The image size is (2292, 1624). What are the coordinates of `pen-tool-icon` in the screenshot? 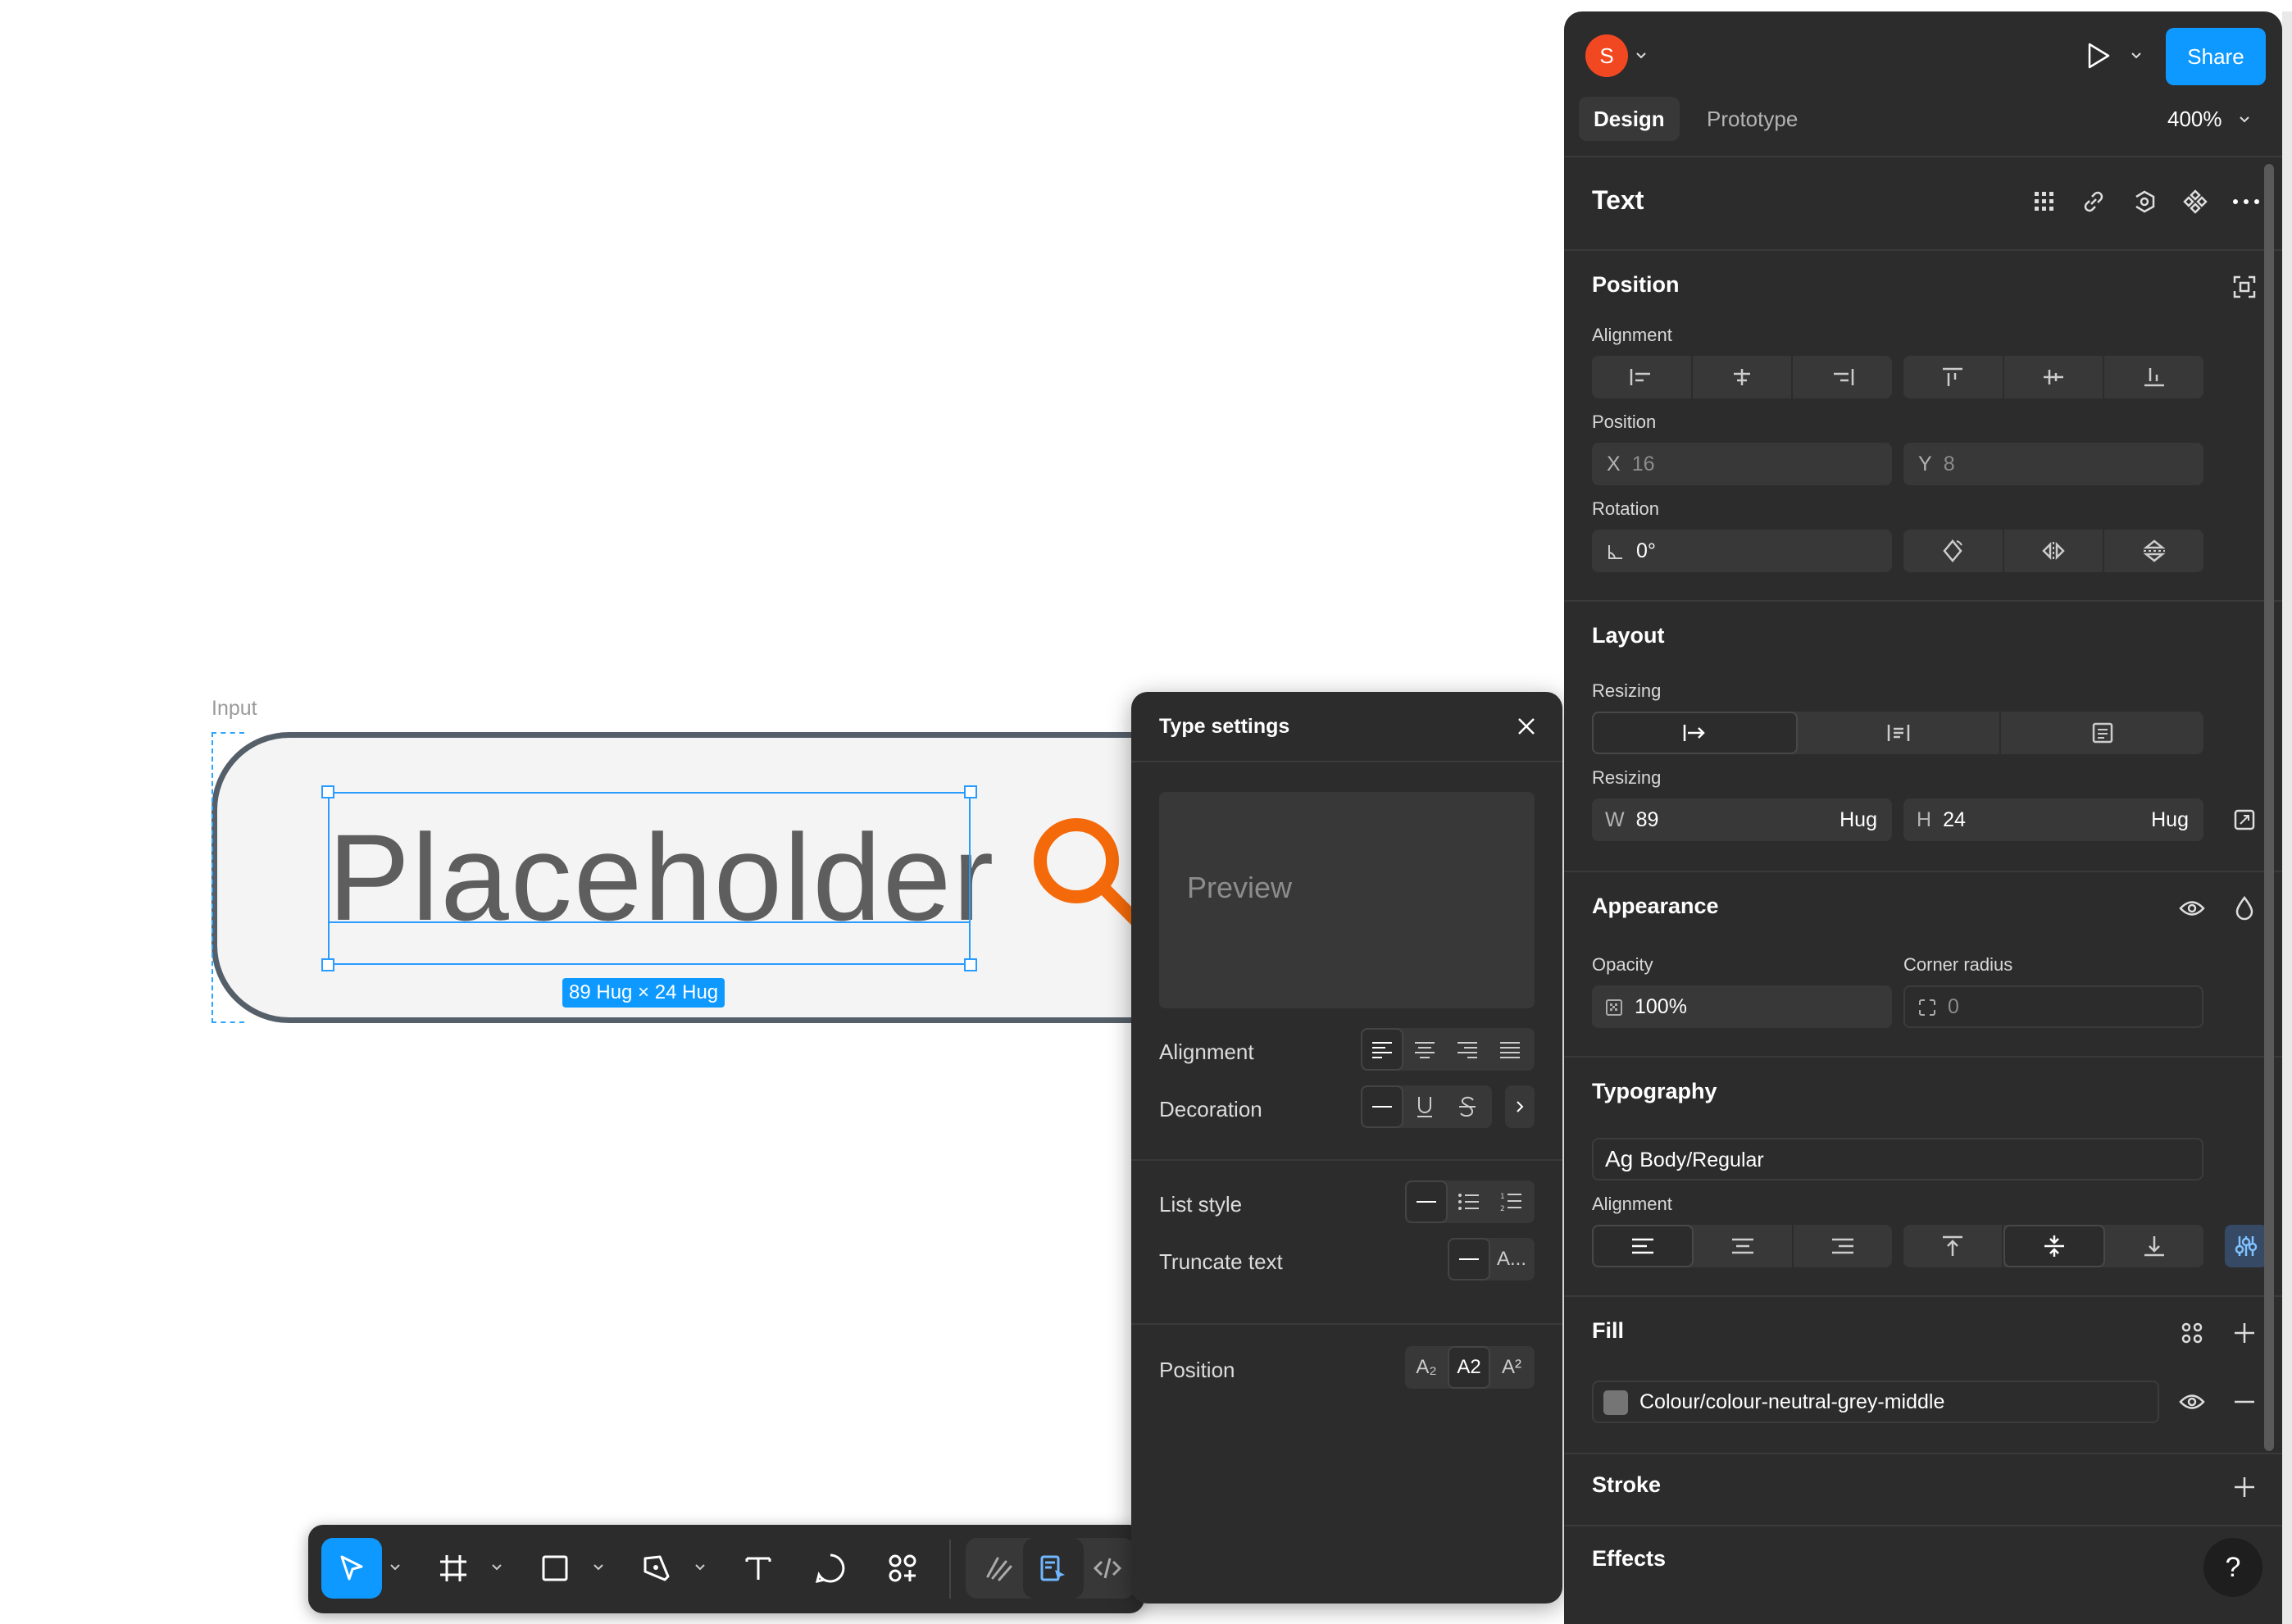 It's located at (656, 1568).